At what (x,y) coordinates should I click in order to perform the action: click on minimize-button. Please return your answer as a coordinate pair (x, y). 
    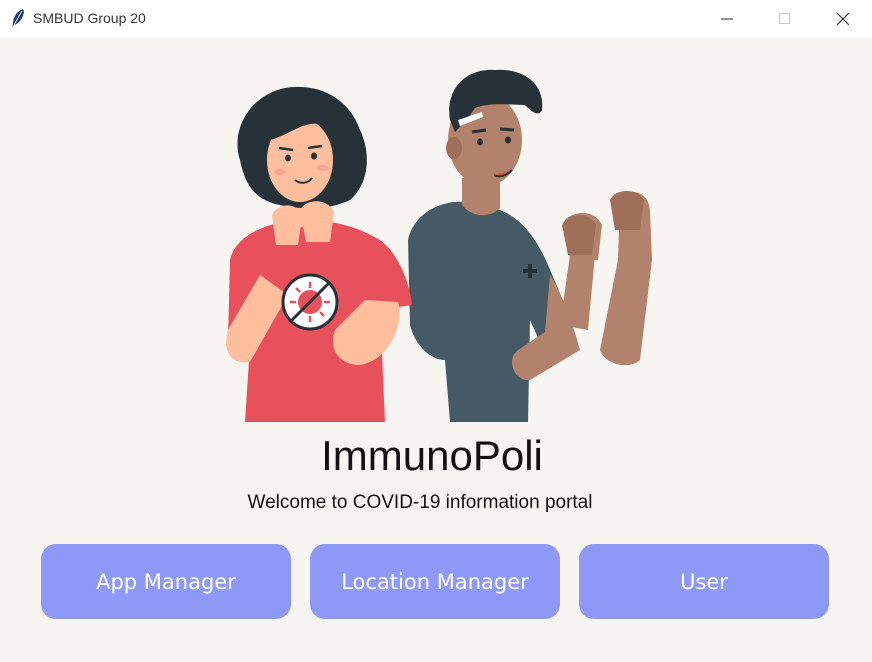
    Looking at the image, I should click on (727, 19).